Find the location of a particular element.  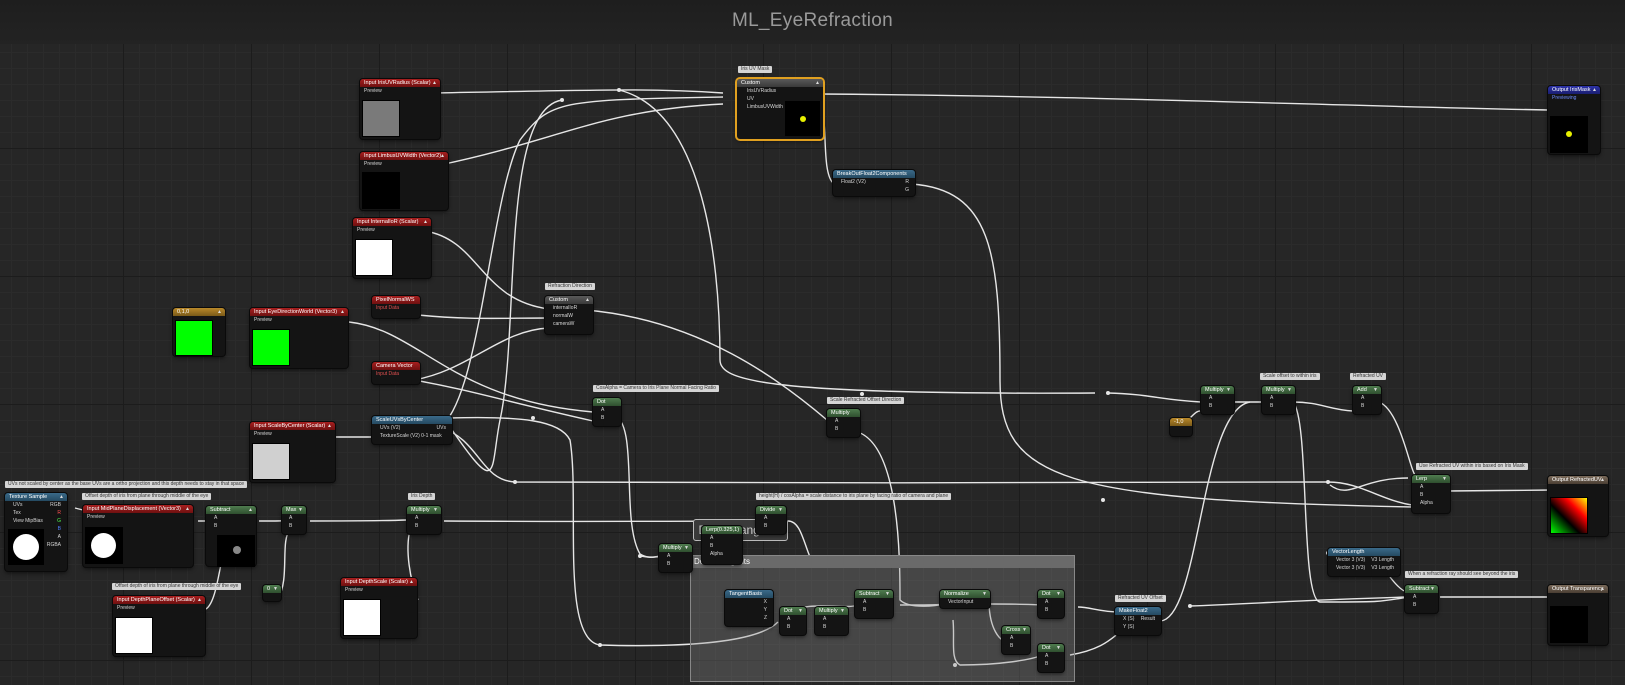

node-multiply-b: Multiply ▼ A B is located at coordinates (1278, 400).